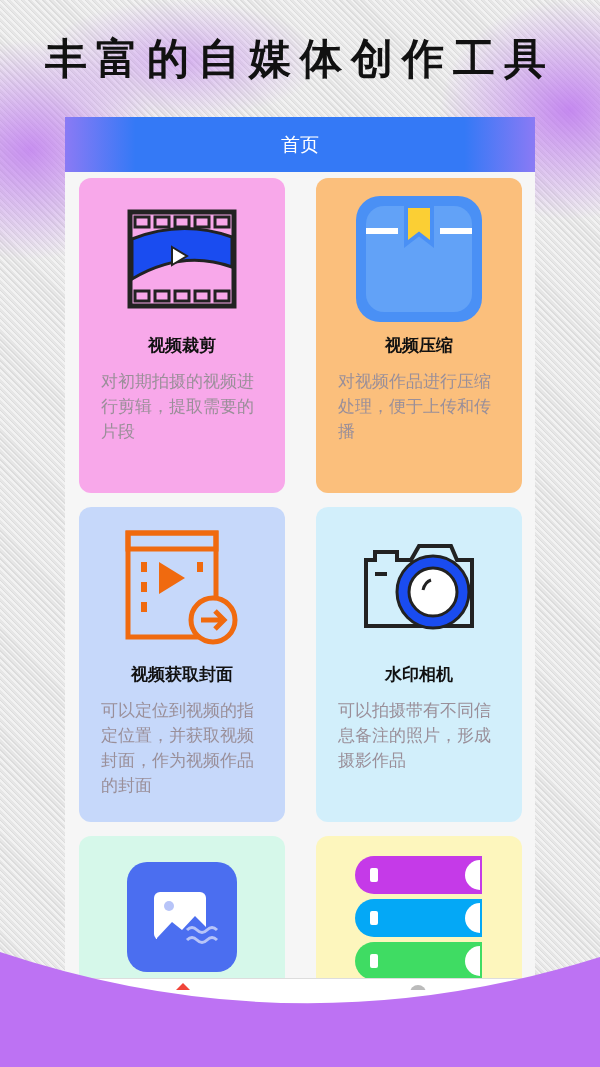 This screenshot has width=600, height=1067. What do you see at coordinates (419, 345) in the screenshot?
I see `card-title: 视频压缩` at bounding box center [419, 345].